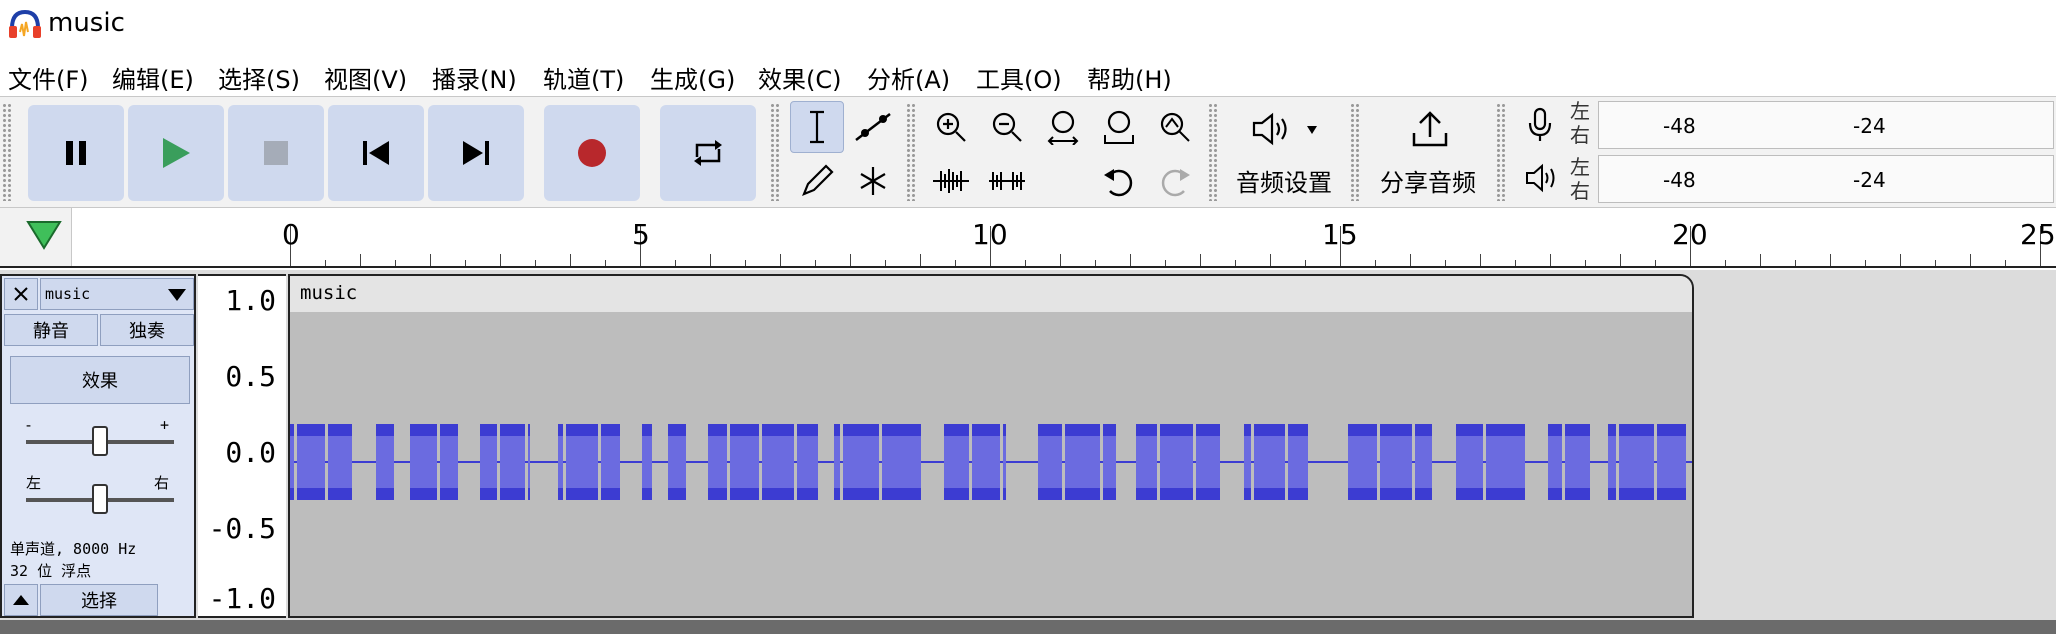 The width and height of the screenshot is (2056, 634). What do you see at coordinates (1028, 627) in the screenshot?
I see `horizontal-scrollbar` at bounding box center [1028, 627].